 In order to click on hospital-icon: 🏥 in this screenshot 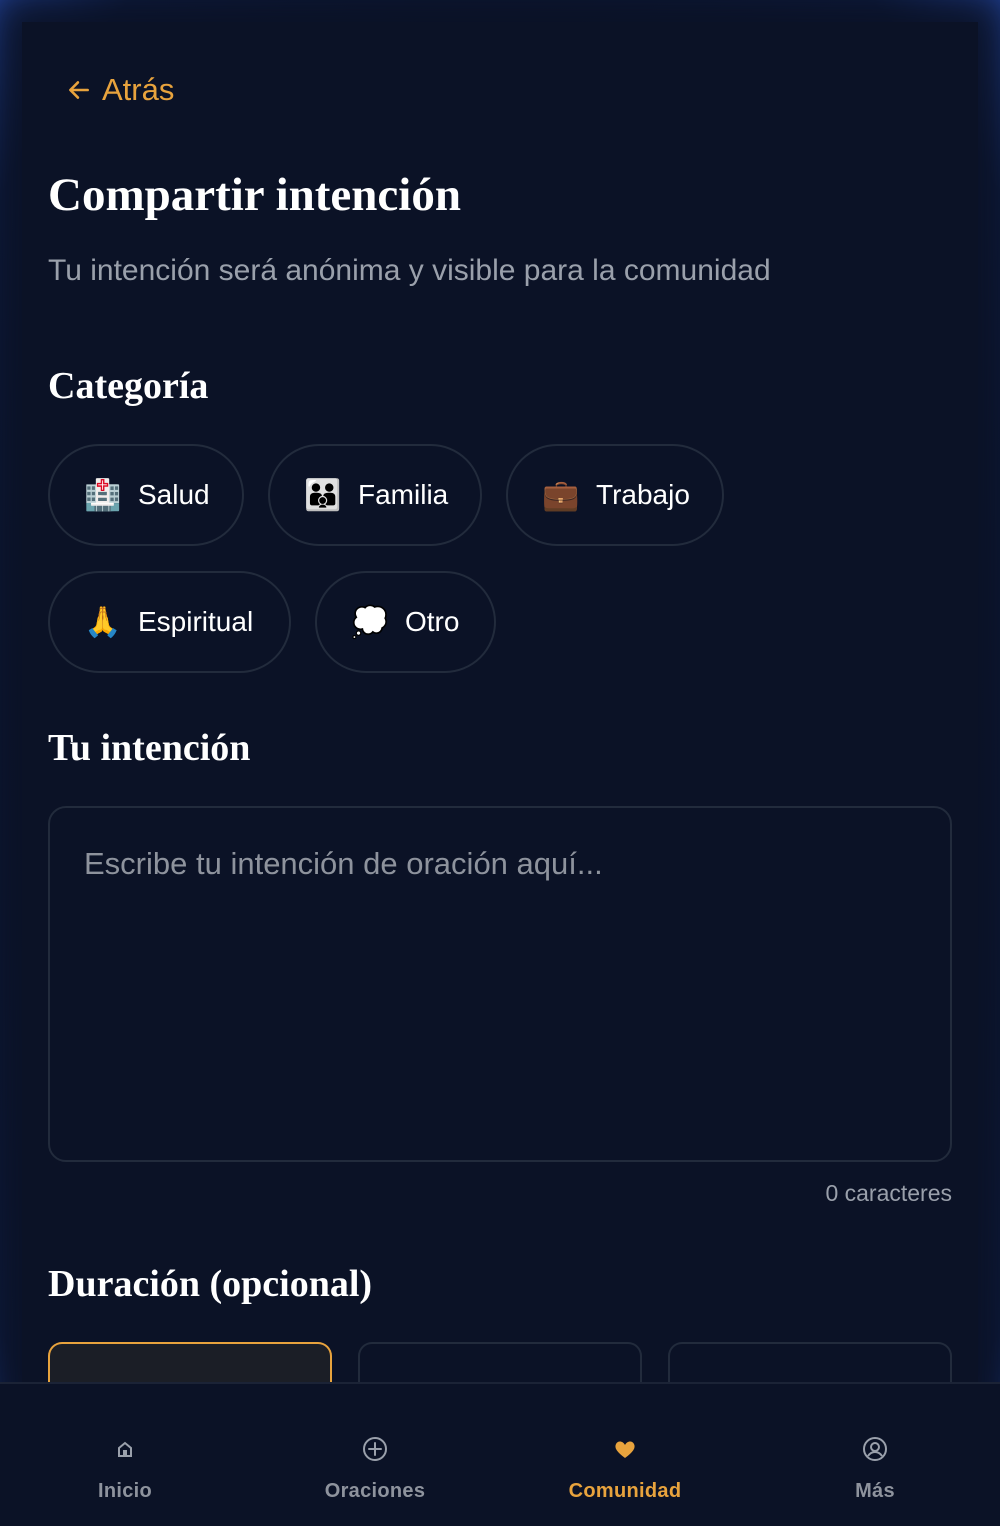, I will do `click(103, 495)`.